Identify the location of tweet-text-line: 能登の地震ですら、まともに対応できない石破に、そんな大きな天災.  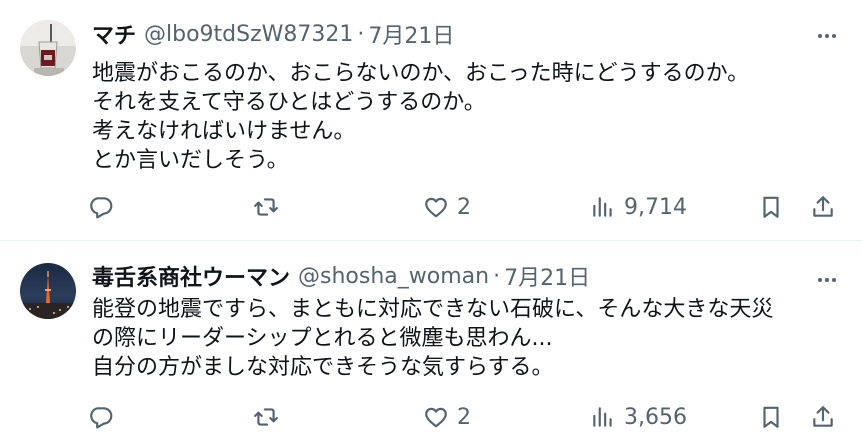
(433, 309).